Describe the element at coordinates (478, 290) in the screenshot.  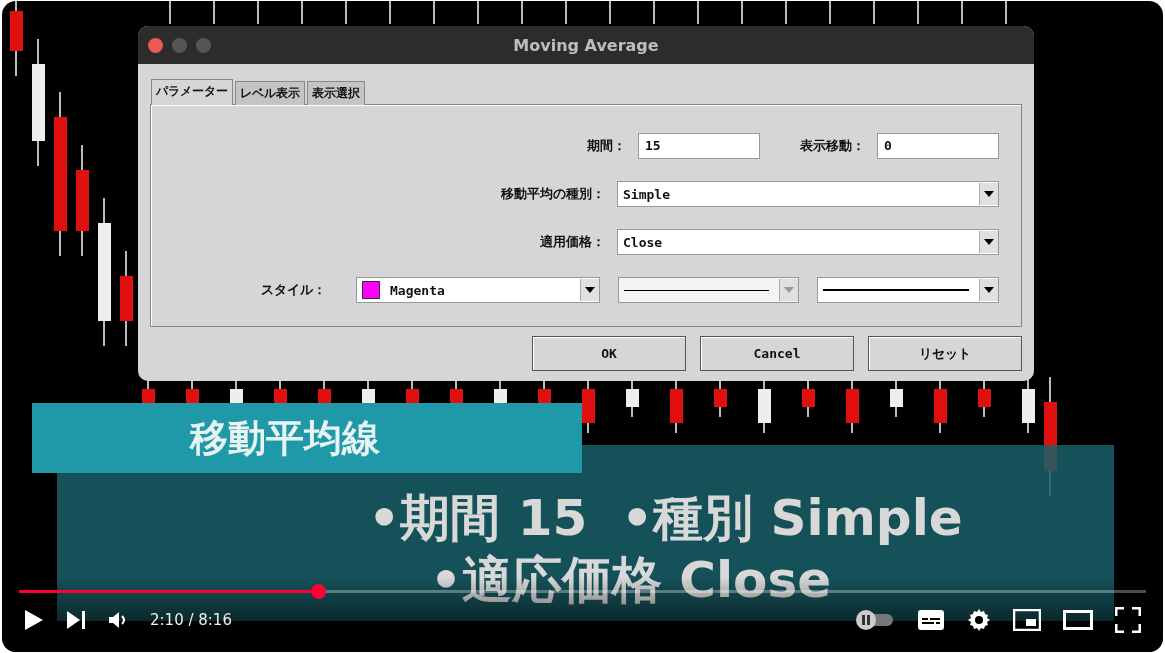
I see `color-dropdown: Magenta` at that location.